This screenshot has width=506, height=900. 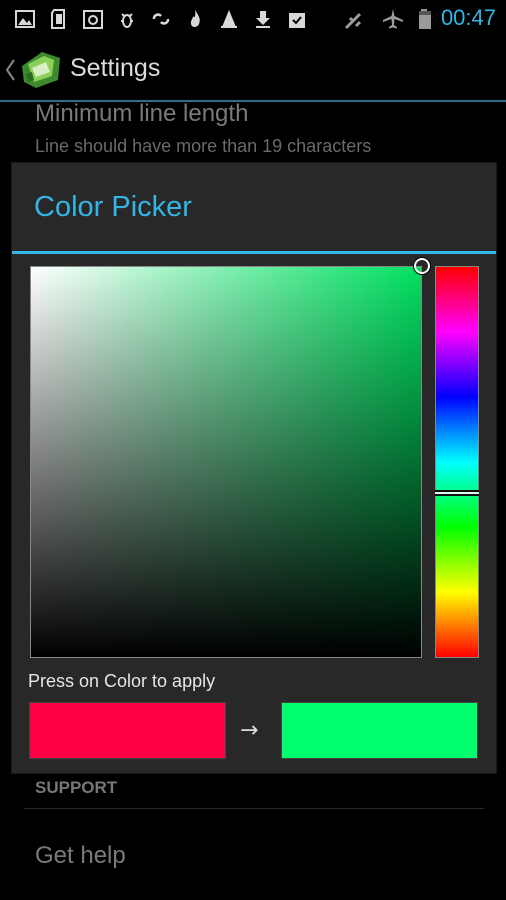 I want to click on pref-min-line-length-summary: Line should have more than 19 characters, so click(x=203, y=146).